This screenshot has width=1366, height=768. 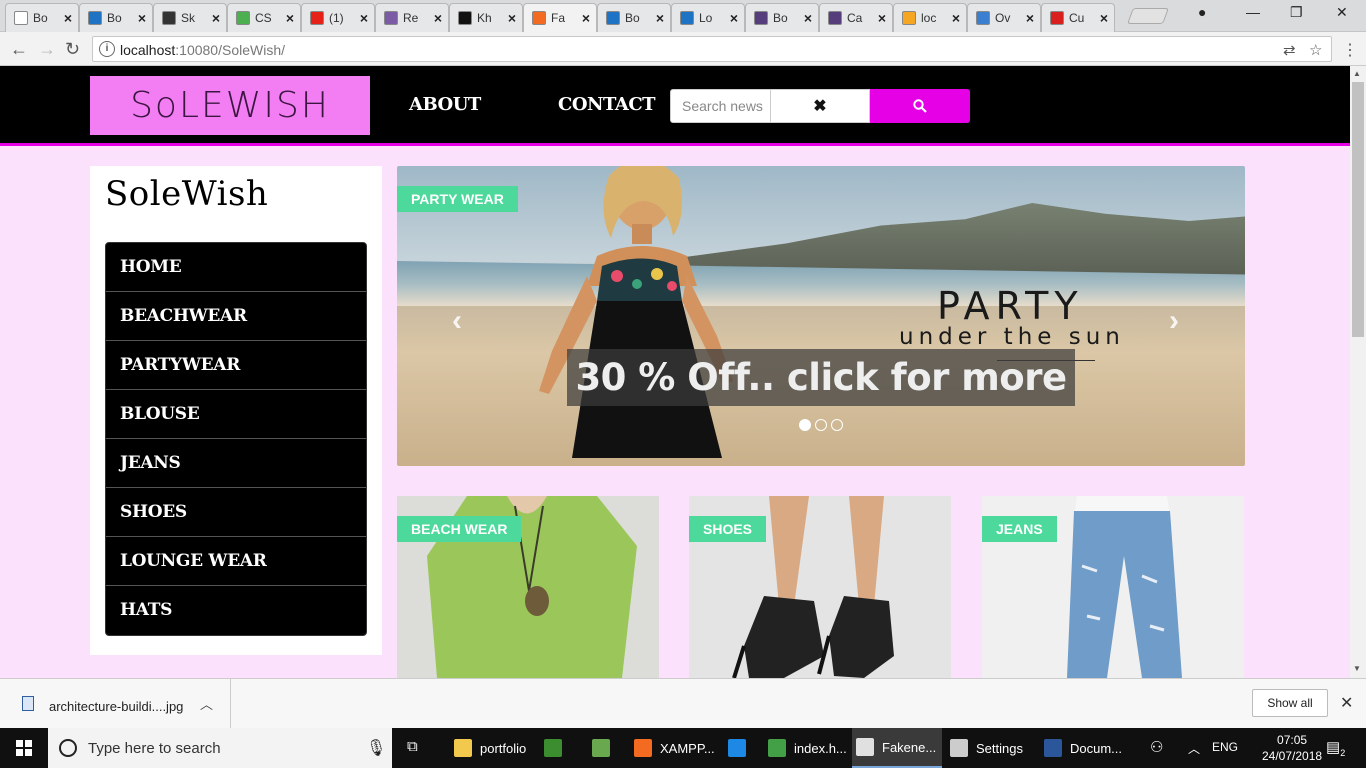 I want to click on menu-item-beachwear: BEACHWEAR, so click(x=236, y=316).